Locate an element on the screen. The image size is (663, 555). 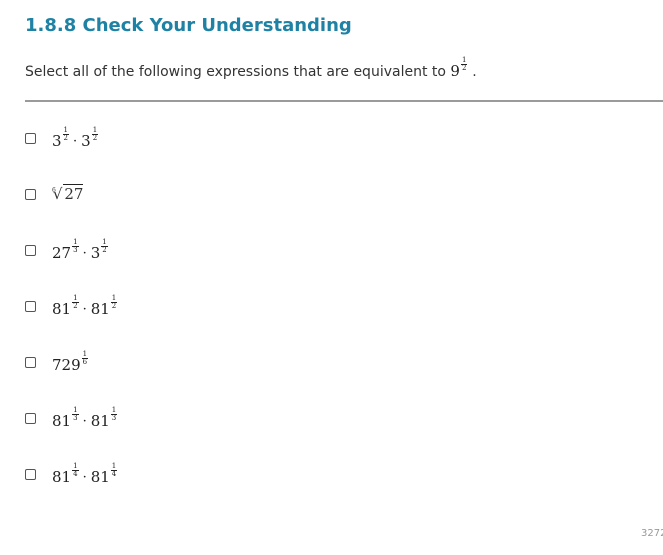
answer-option-1: 3 1 2 · 3 1 2 is located at coordinates (62, 138).